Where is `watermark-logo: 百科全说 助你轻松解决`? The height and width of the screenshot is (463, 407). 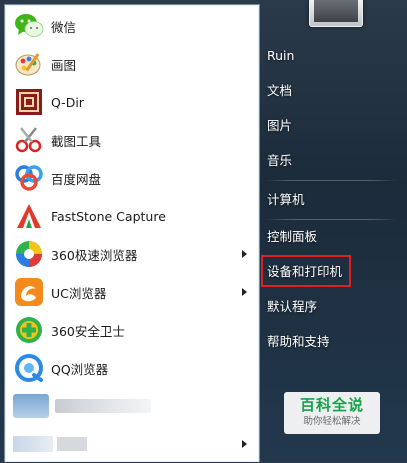 watermark-logo: 百科全说 助你轻松解决 is located at coordinates (332, 413).